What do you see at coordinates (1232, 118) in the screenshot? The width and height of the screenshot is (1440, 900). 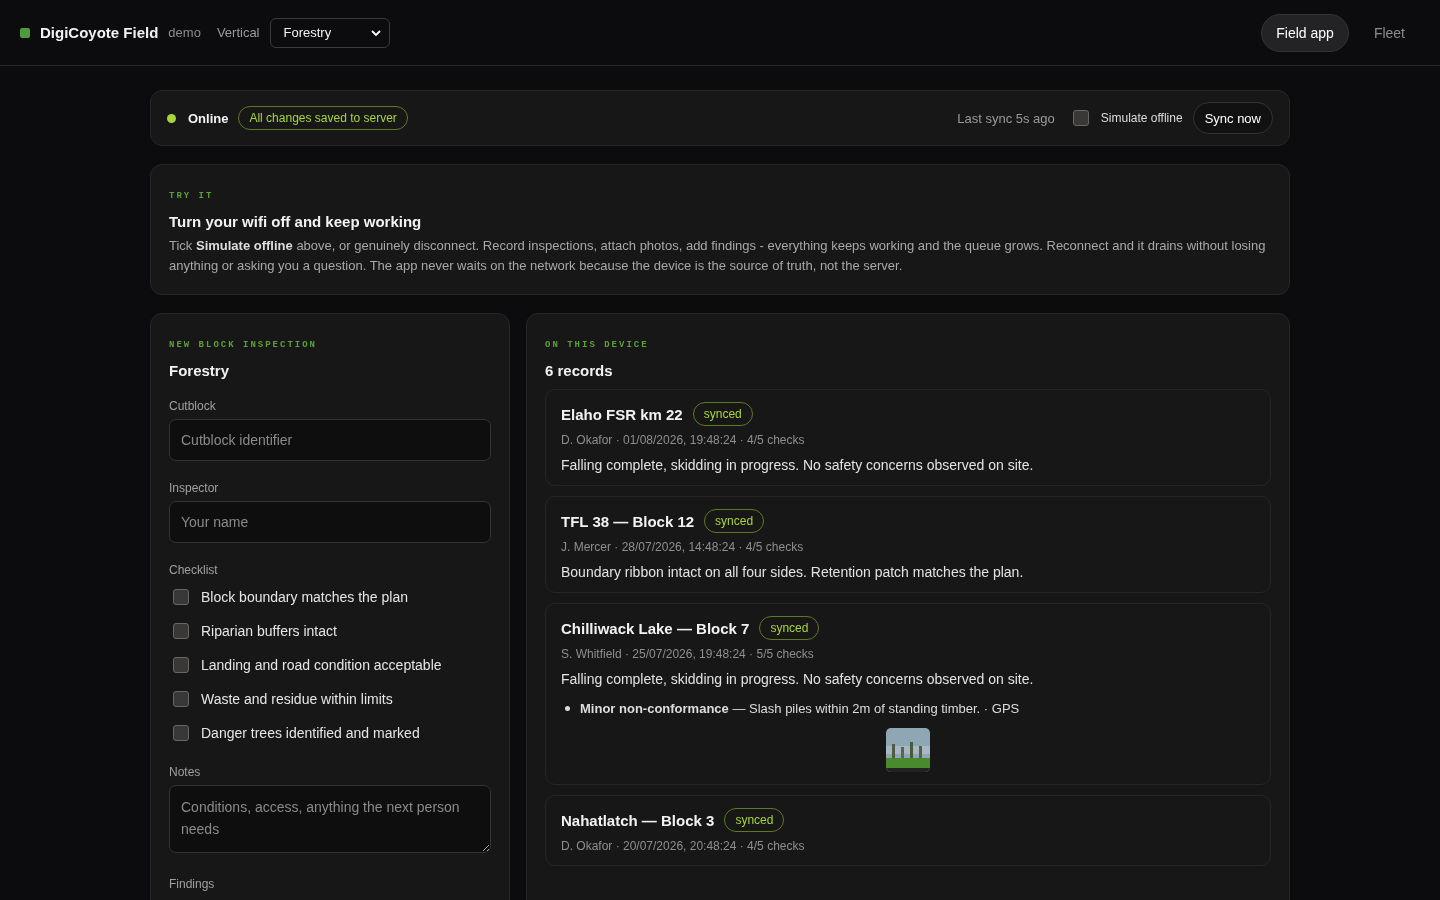 I see `sync-now-button: Sync now` at bounding box center [1232, 118].